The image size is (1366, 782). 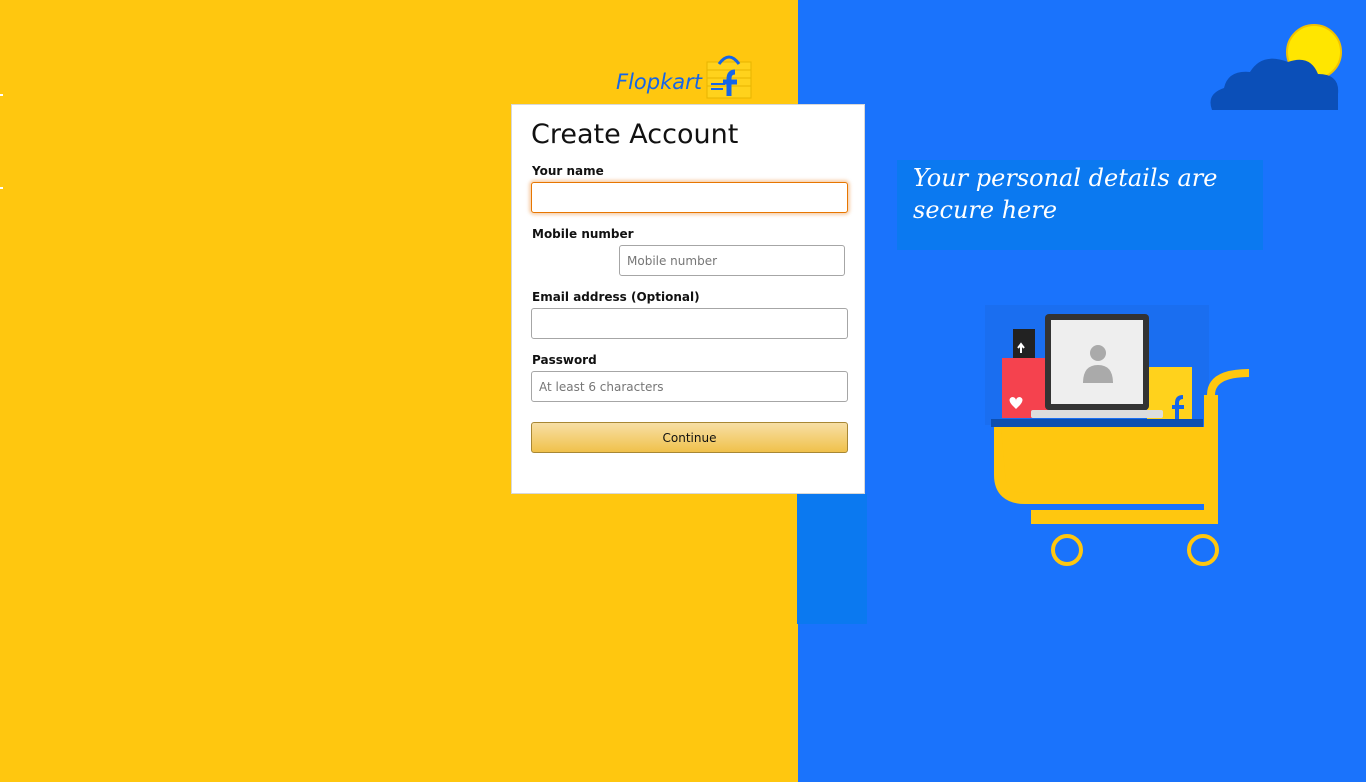 I want to click on shopping-bag-logo-icon, so click(x=729, y=77).